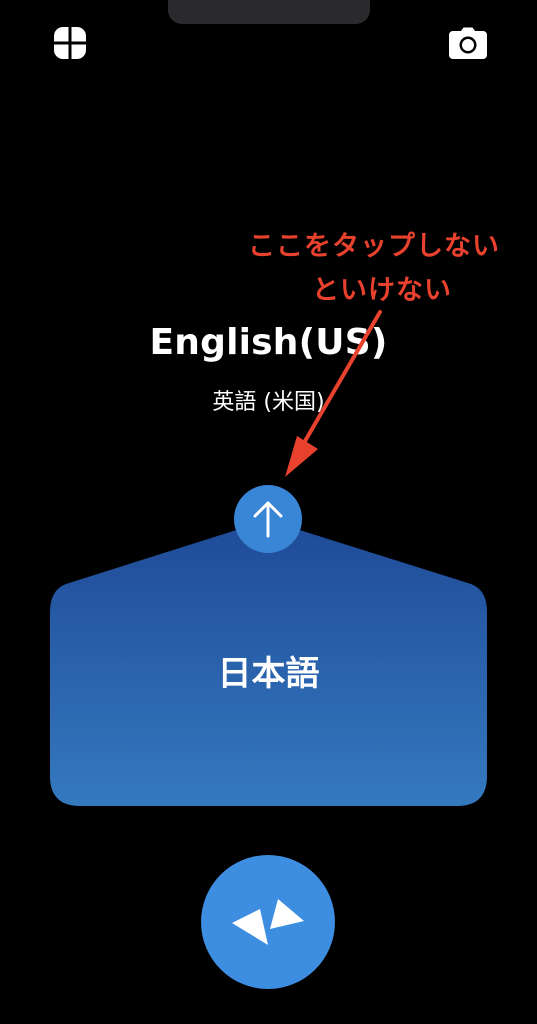  I want to click on annotation-text-line1: ここをタップしない, so click(374, 246).